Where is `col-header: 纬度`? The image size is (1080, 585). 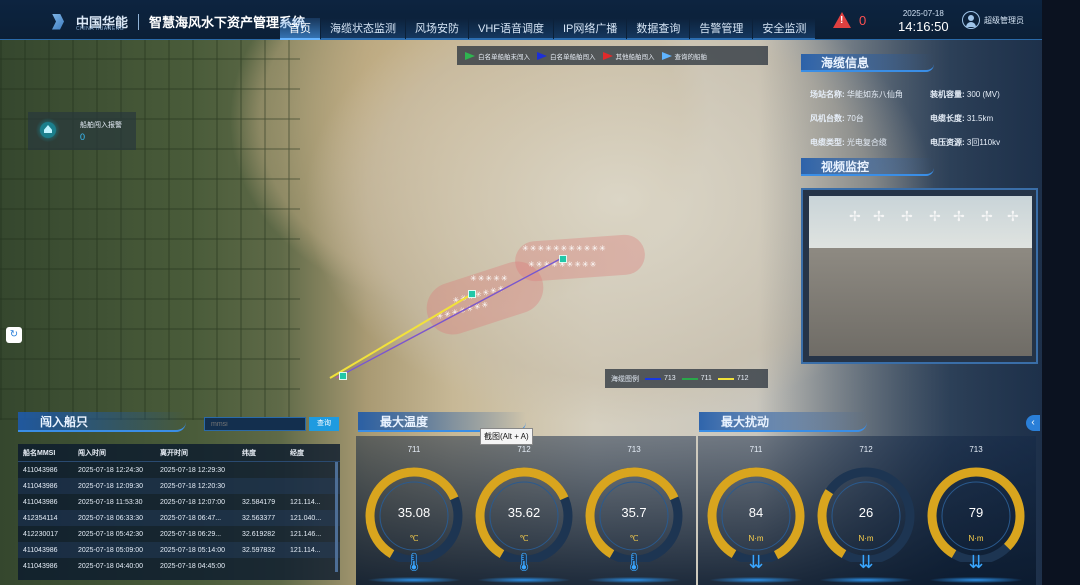 col-header: 纬度 is located at coordinates (266, 453).